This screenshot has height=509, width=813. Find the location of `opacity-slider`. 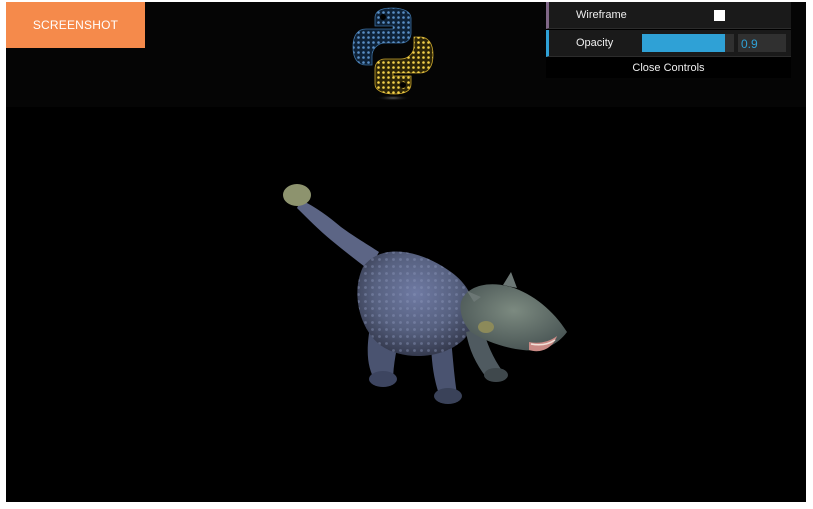

opacity-slider is located at coordinates (688, 43).